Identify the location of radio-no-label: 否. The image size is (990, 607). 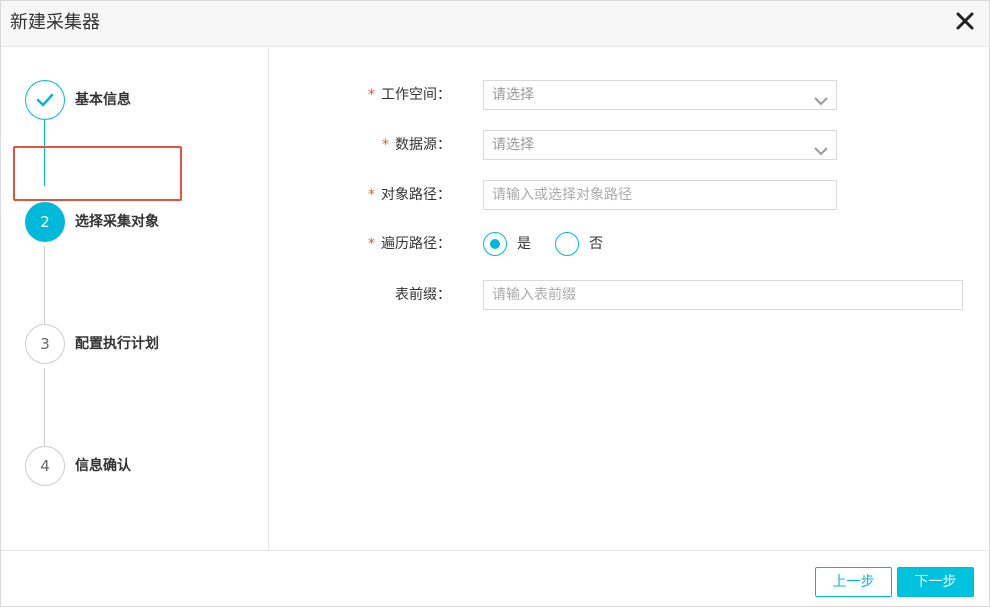
(596, 244).